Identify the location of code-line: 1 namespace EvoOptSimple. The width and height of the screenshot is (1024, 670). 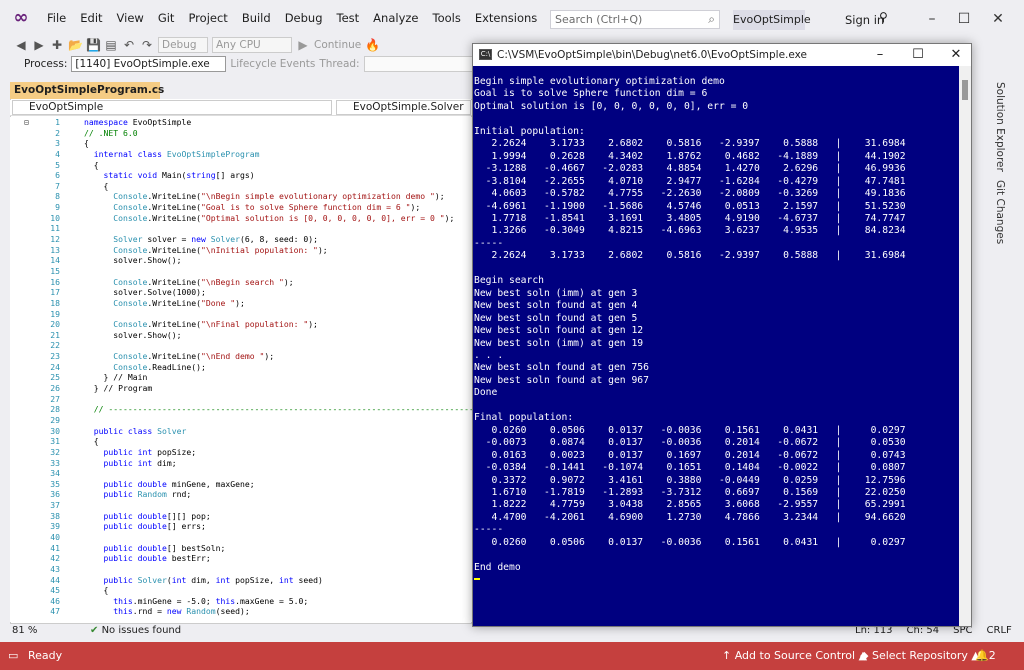
(241, 122).